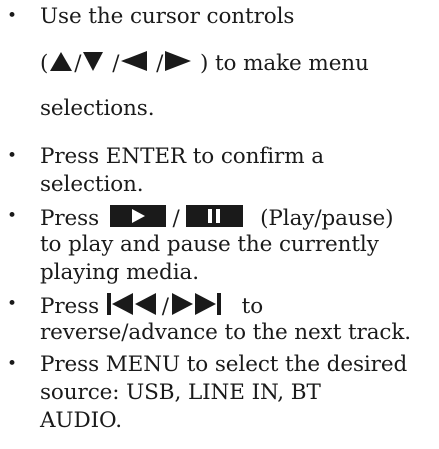  I want to click on pause-icon, so click(215, 219).